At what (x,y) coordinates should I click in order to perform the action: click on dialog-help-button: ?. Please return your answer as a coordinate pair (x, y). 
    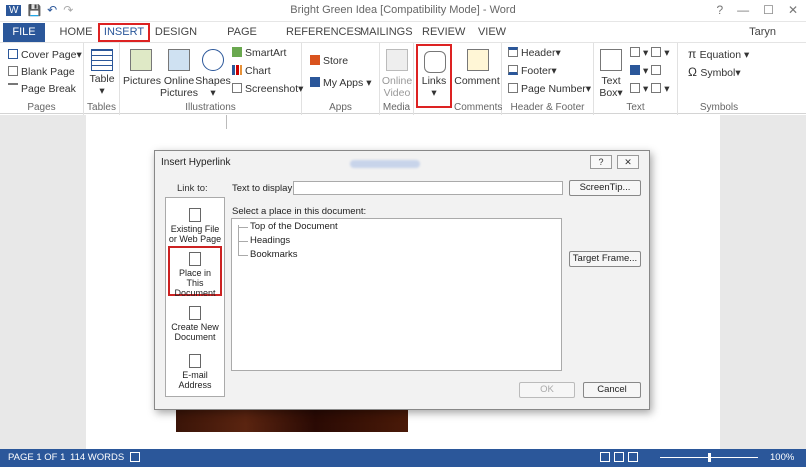
    Looking at the image, I should click on (601, 162).